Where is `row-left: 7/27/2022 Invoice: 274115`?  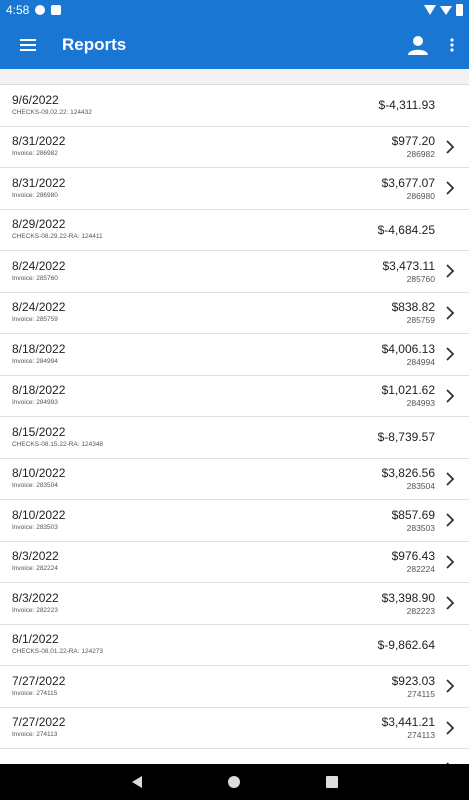
row-left: 7/27/2022 Invoice: 274115 is located at coordinates (38, 686).